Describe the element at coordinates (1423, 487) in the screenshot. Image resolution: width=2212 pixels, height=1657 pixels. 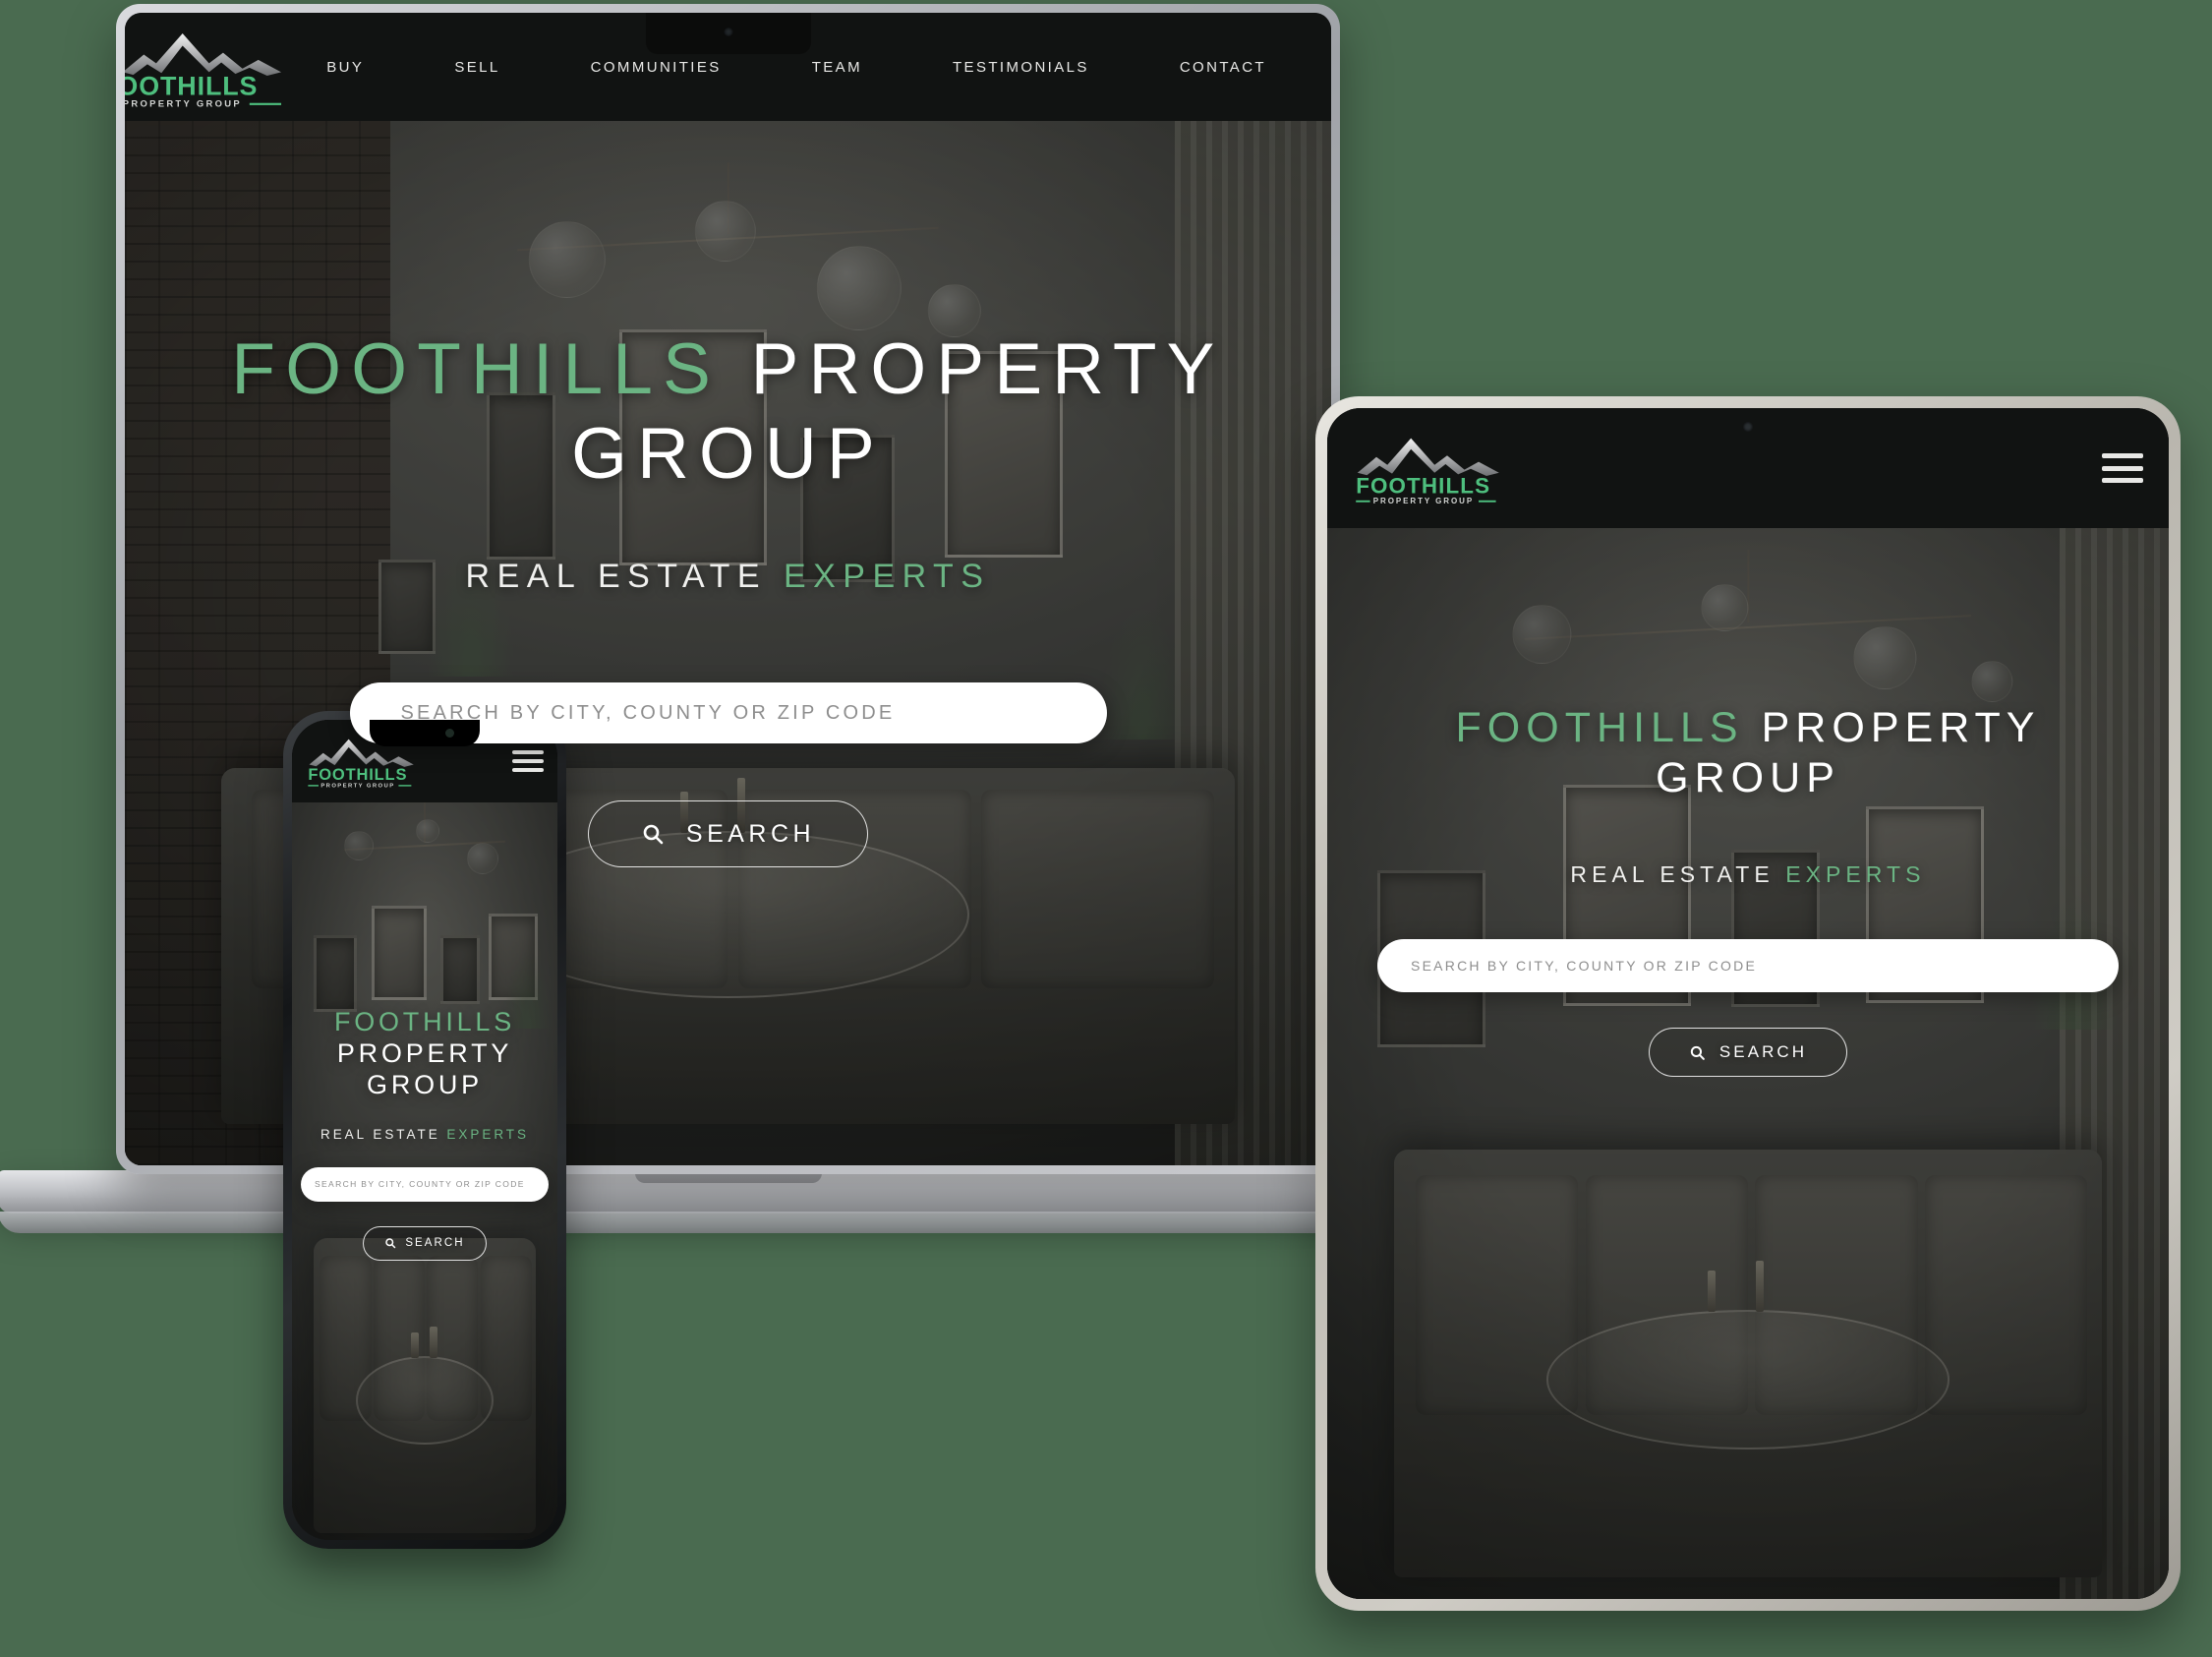
I see `logo-wordmark: FOOTHILLS` at that location.